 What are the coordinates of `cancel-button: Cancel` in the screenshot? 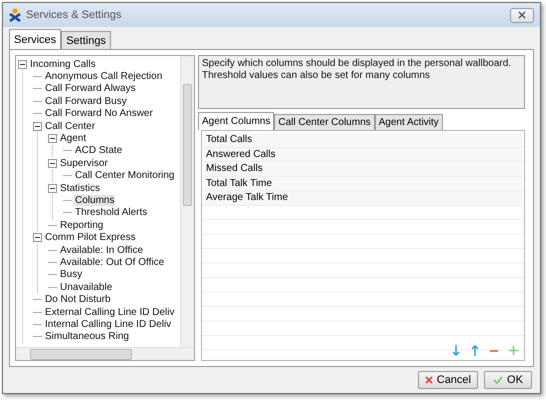 It's located at (448, 380).